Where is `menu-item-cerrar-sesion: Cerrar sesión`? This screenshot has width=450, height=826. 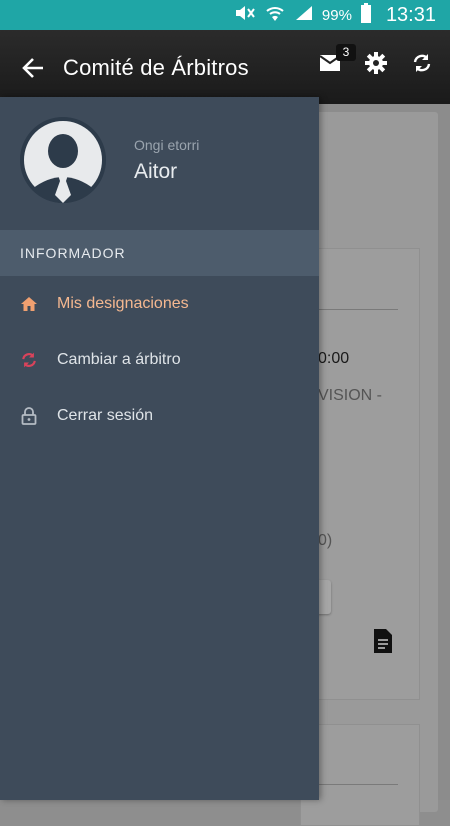
menu-item-cerrar-sesion: Cerrar sesión is located at coordinates (159, 416).